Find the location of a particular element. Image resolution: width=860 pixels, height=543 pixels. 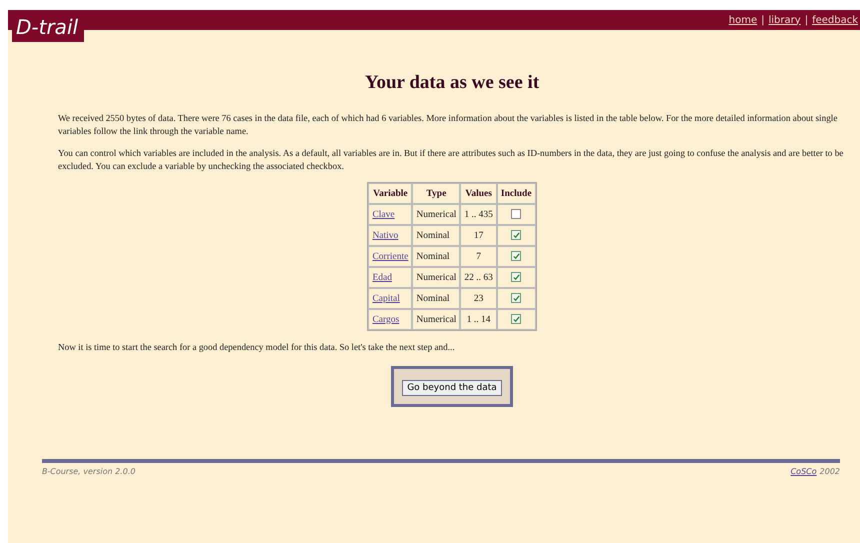

table-cell: 23 is located at coordinates (478, 298).